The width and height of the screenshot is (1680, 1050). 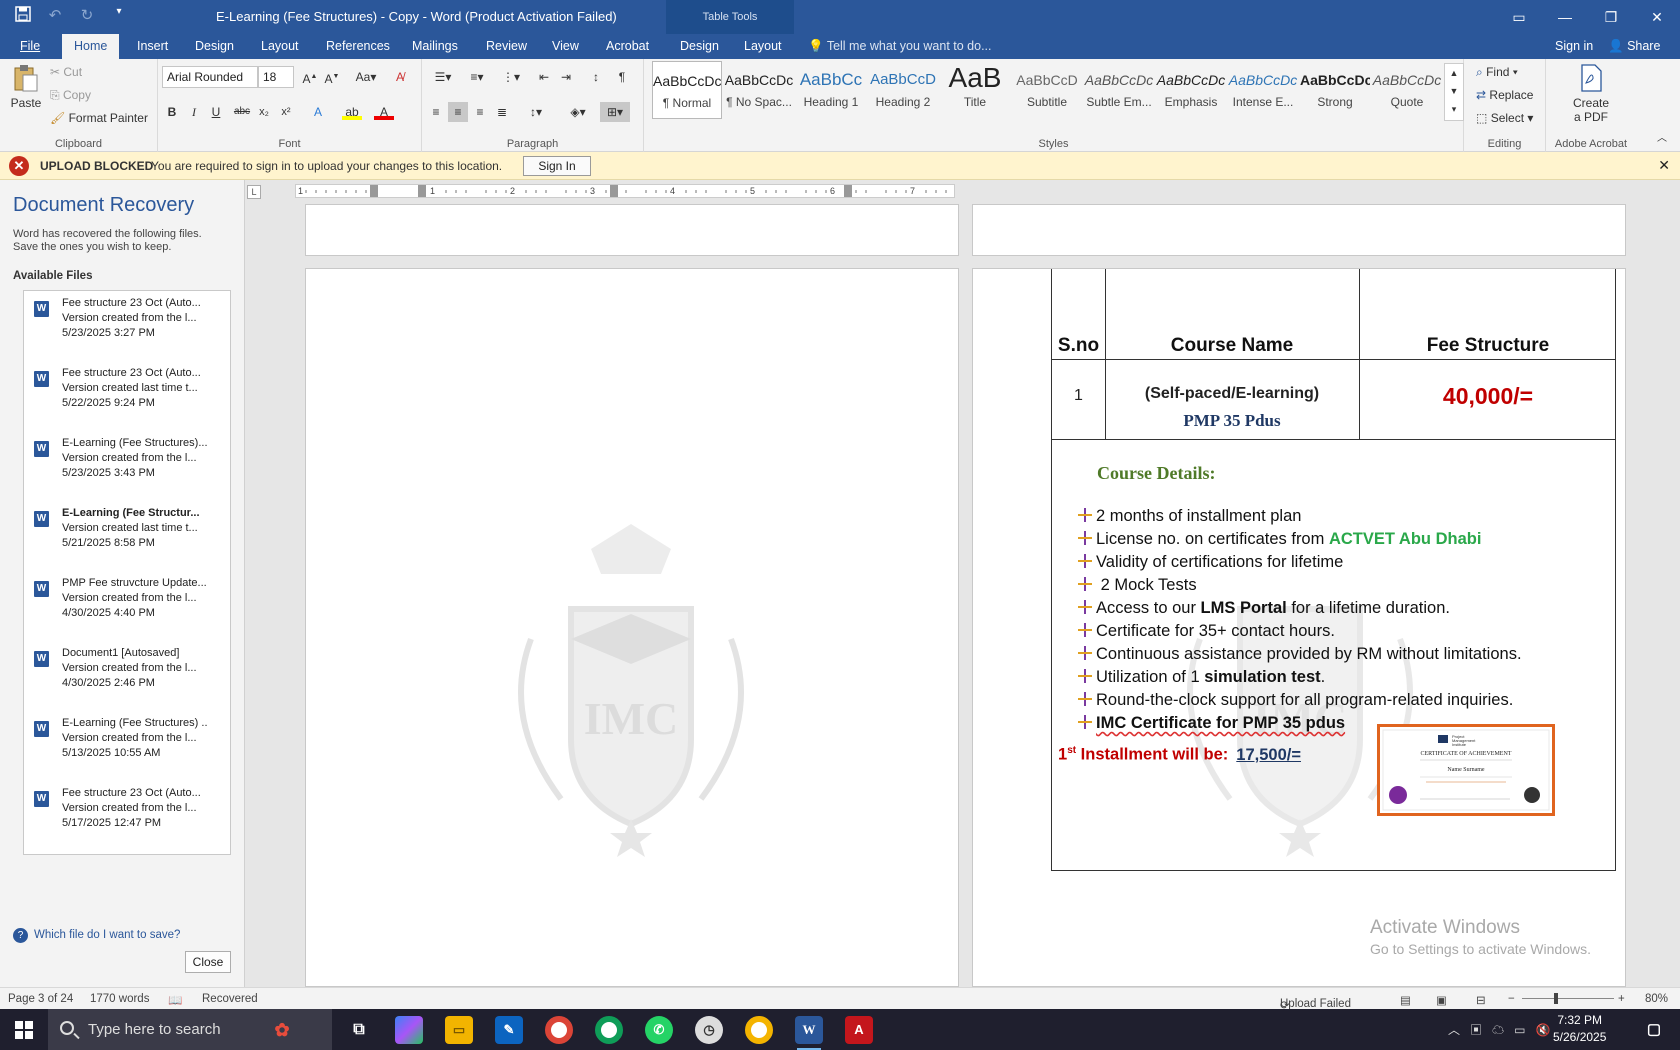 I want to click on align-left-icon: ≡, so click(x=436, y=112).